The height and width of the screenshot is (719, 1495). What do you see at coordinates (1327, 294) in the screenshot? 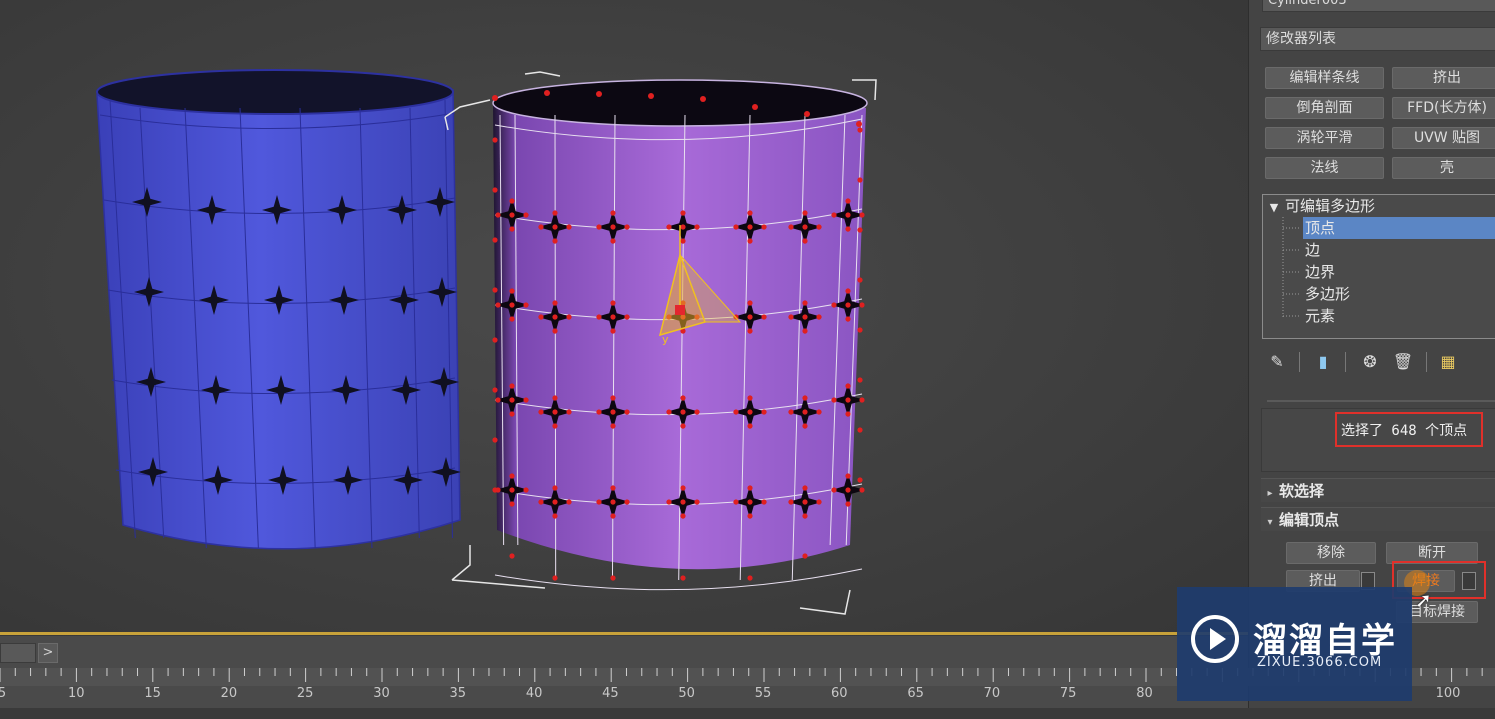
I see `stack-subobject-polygon: 多边形` at bounding box center [1327, 294].